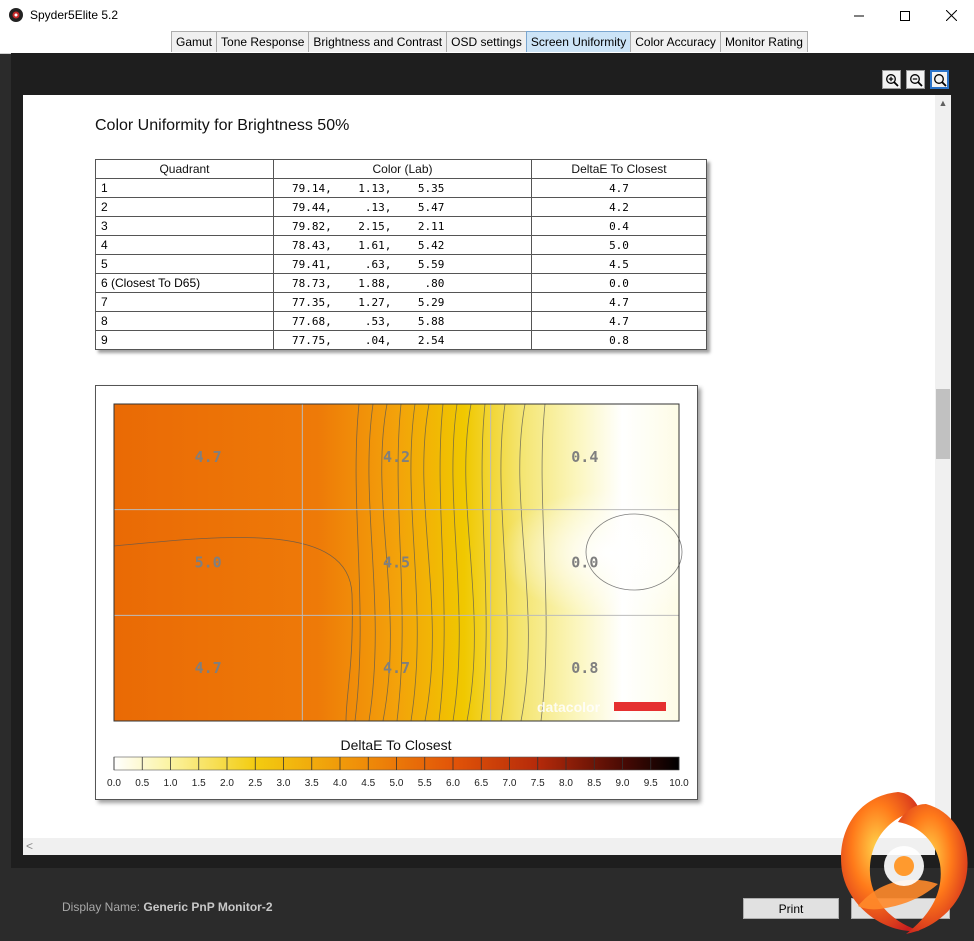  What do you see at coordinates (340, 783) in the screenshot?
I see `scale-tick-label: 4.0` at bounding box center [340, 783].